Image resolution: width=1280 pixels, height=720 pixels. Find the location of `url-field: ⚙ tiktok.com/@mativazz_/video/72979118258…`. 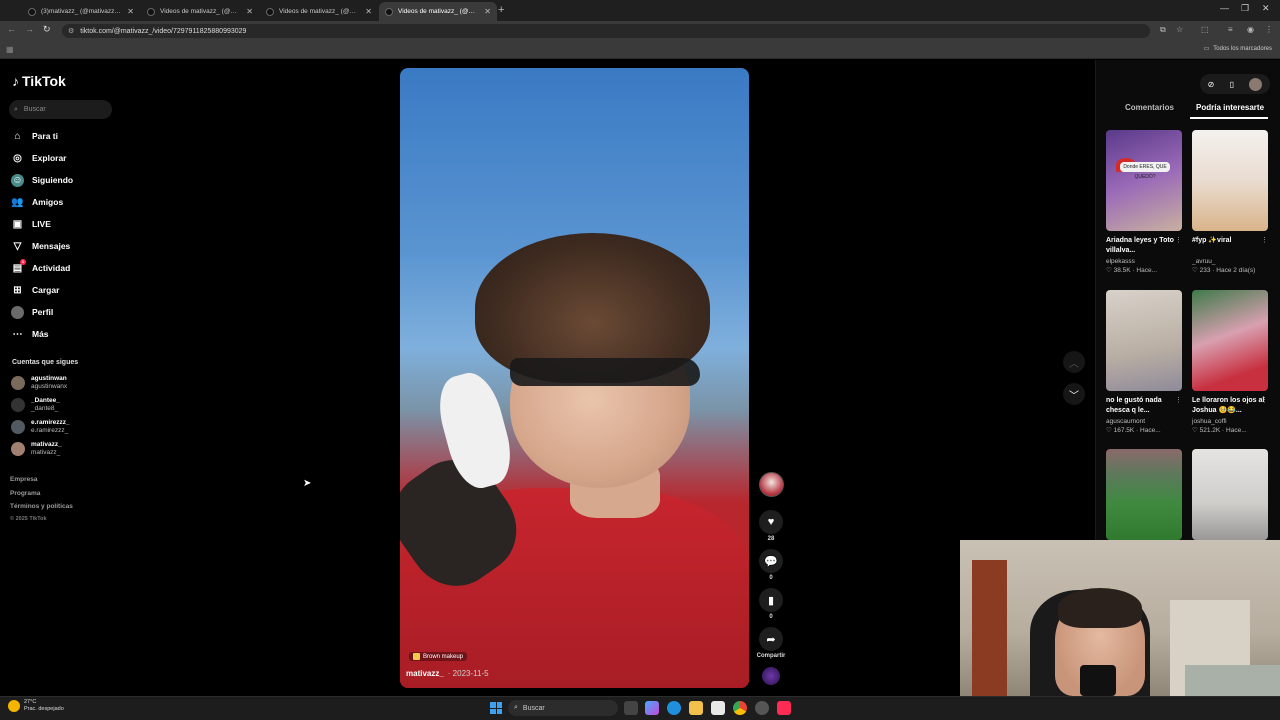

url-field: ⚙ tiktok.com/@mativazz_/video/72979118258… is located at coordinates (606, 31).